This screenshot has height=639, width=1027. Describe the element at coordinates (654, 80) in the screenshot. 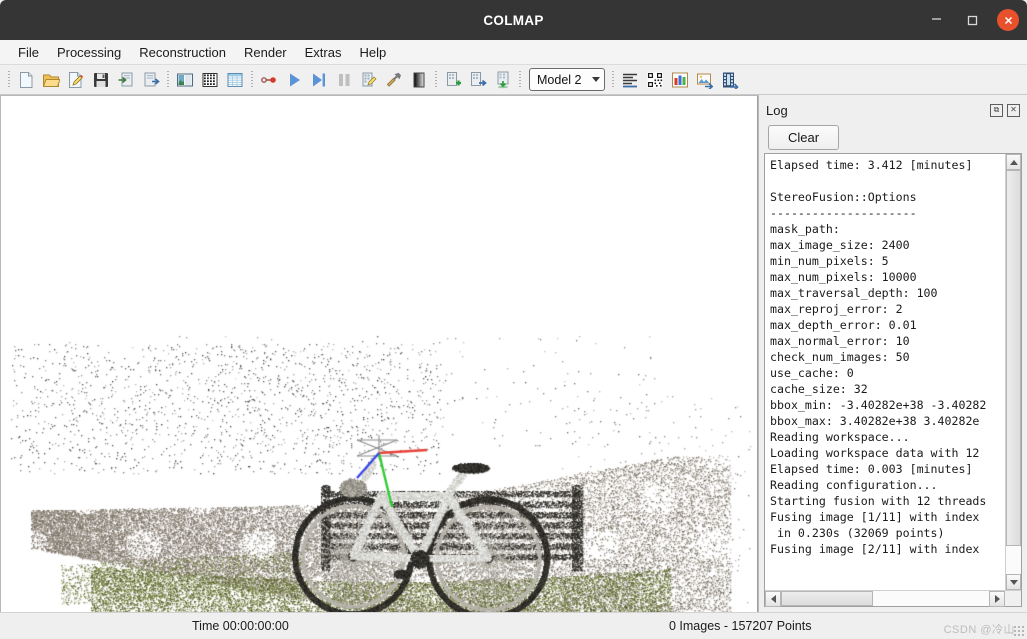

I see `match-matrix-icon` at that location.